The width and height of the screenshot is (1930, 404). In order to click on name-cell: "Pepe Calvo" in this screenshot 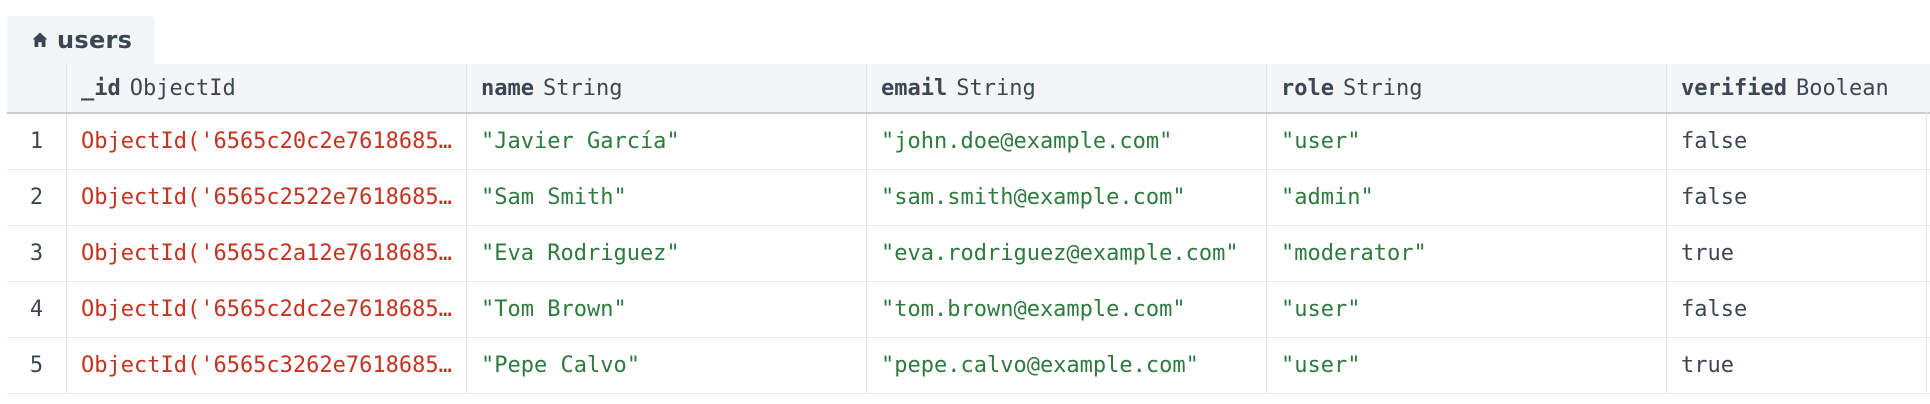, I will do `click(667, 365)`.